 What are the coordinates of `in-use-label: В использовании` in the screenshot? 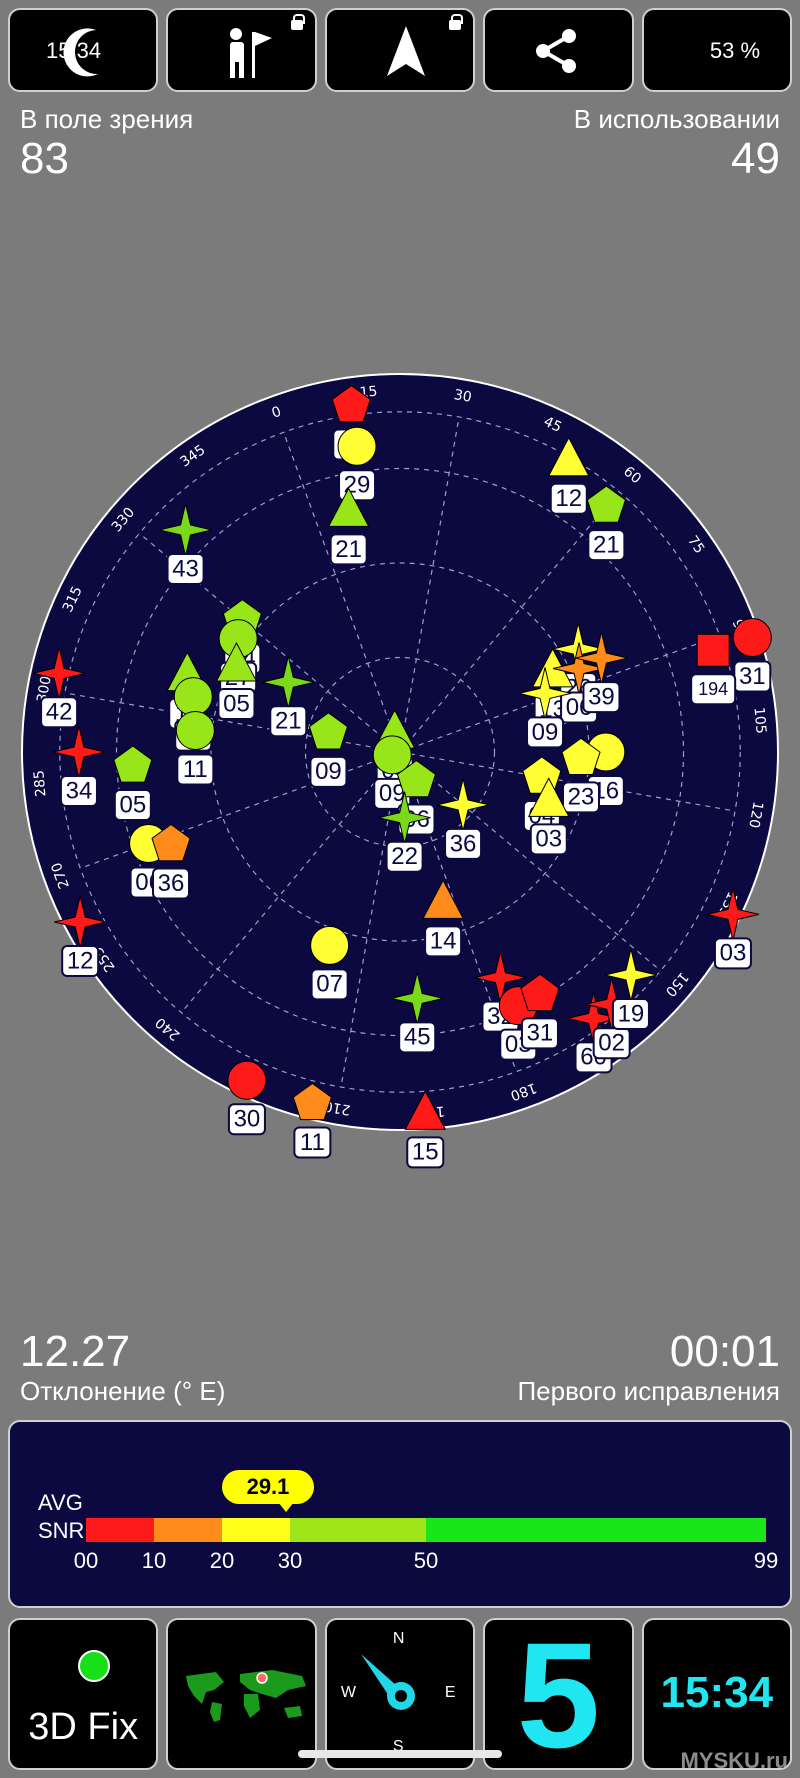 It's located at (676, 119).